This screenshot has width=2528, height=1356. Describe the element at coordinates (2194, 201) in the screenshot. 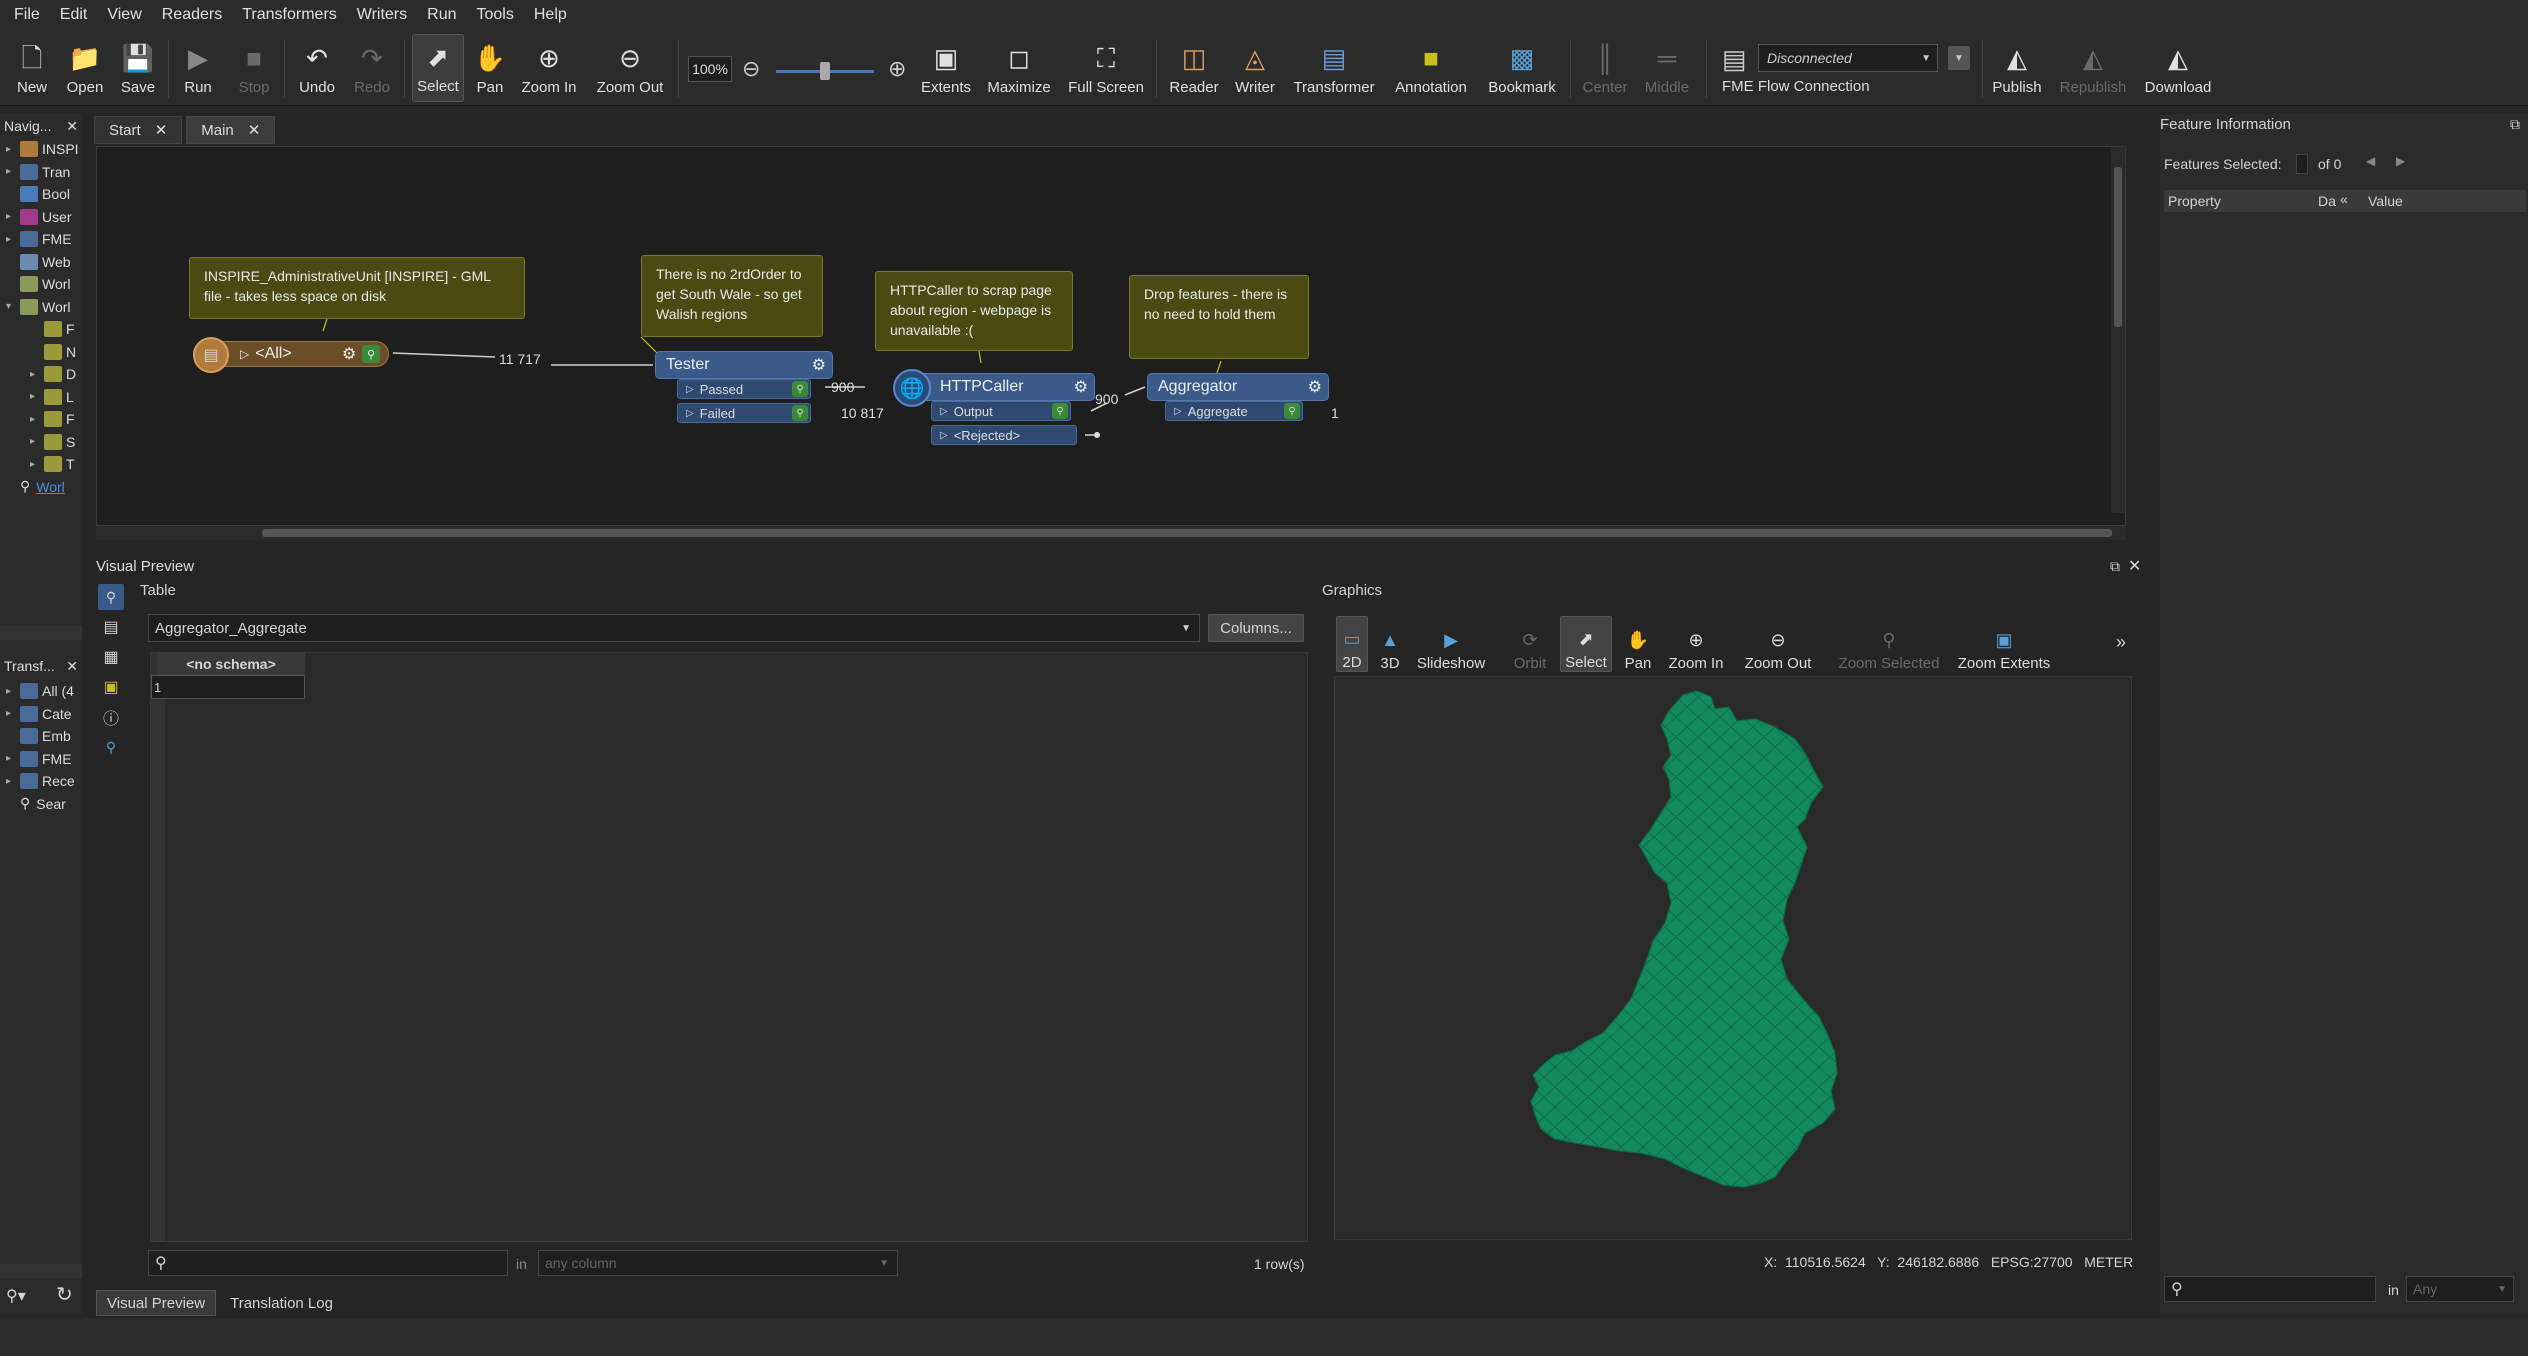

I see `property-column-header: Property` at that location.